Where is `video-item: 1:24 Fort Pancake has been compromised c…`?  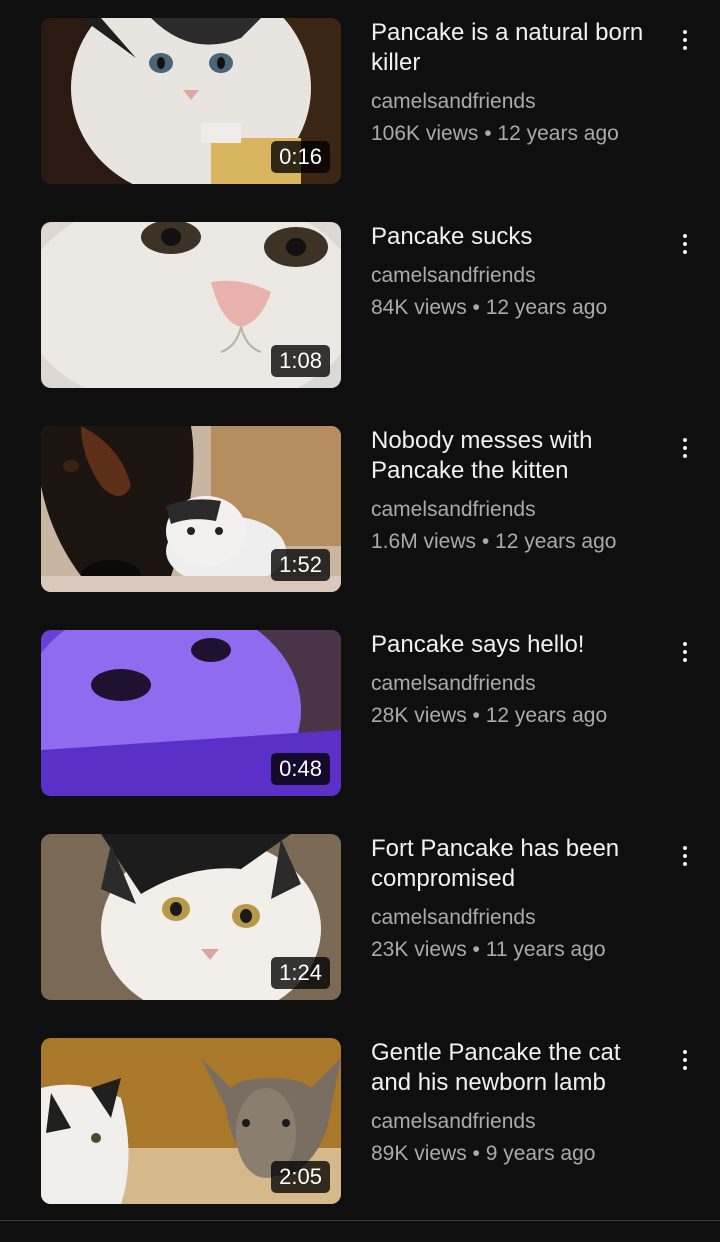
video-item: 1:24 Fort Pancake has been compromised c… is located at coordinates (360, 917).